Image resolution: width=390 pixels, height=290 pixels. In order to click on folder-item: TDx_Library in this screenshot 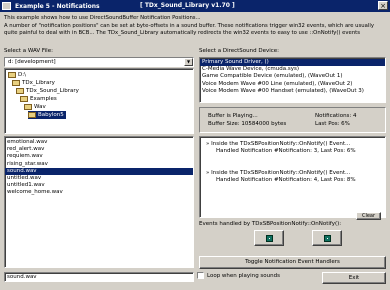, I will do `click(33, 83)`.